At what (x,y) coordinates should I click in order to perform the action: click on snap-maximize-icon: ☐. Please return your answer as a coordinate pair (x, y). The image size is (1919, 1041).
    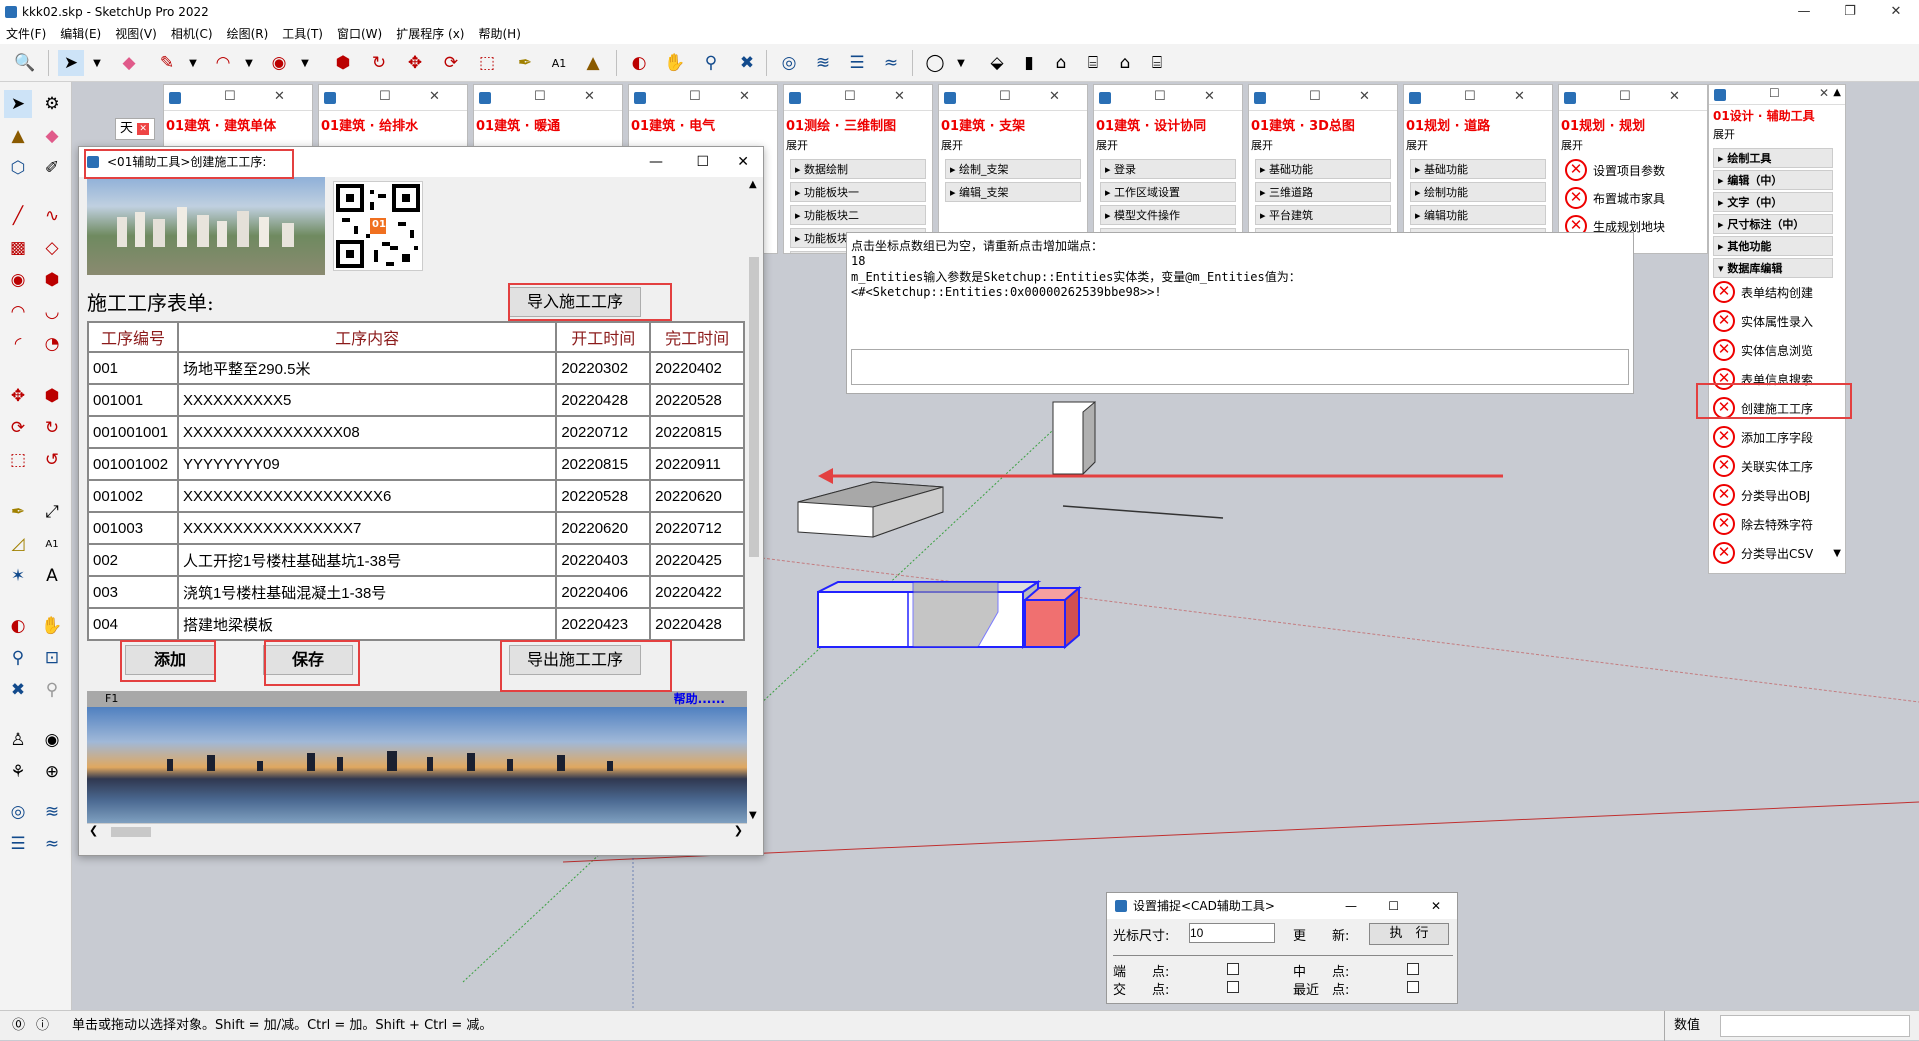
    Looking at the image, I should click on (1393, 906).